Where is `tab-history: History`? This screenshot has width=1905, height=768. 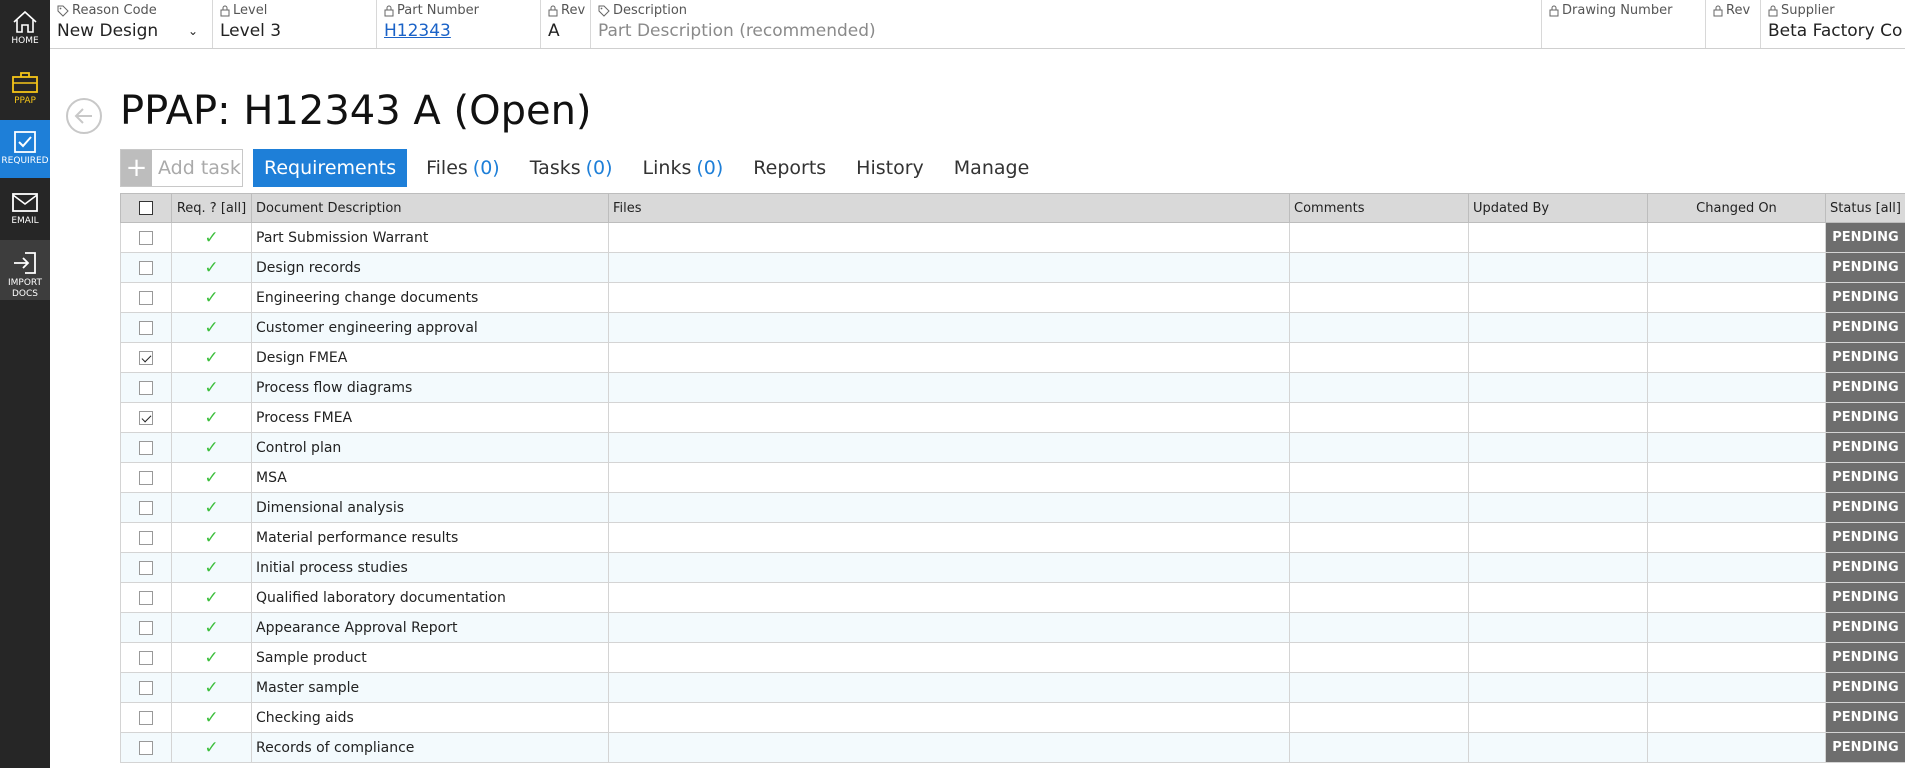
tab-history: History is located at coordinates (890, 168).